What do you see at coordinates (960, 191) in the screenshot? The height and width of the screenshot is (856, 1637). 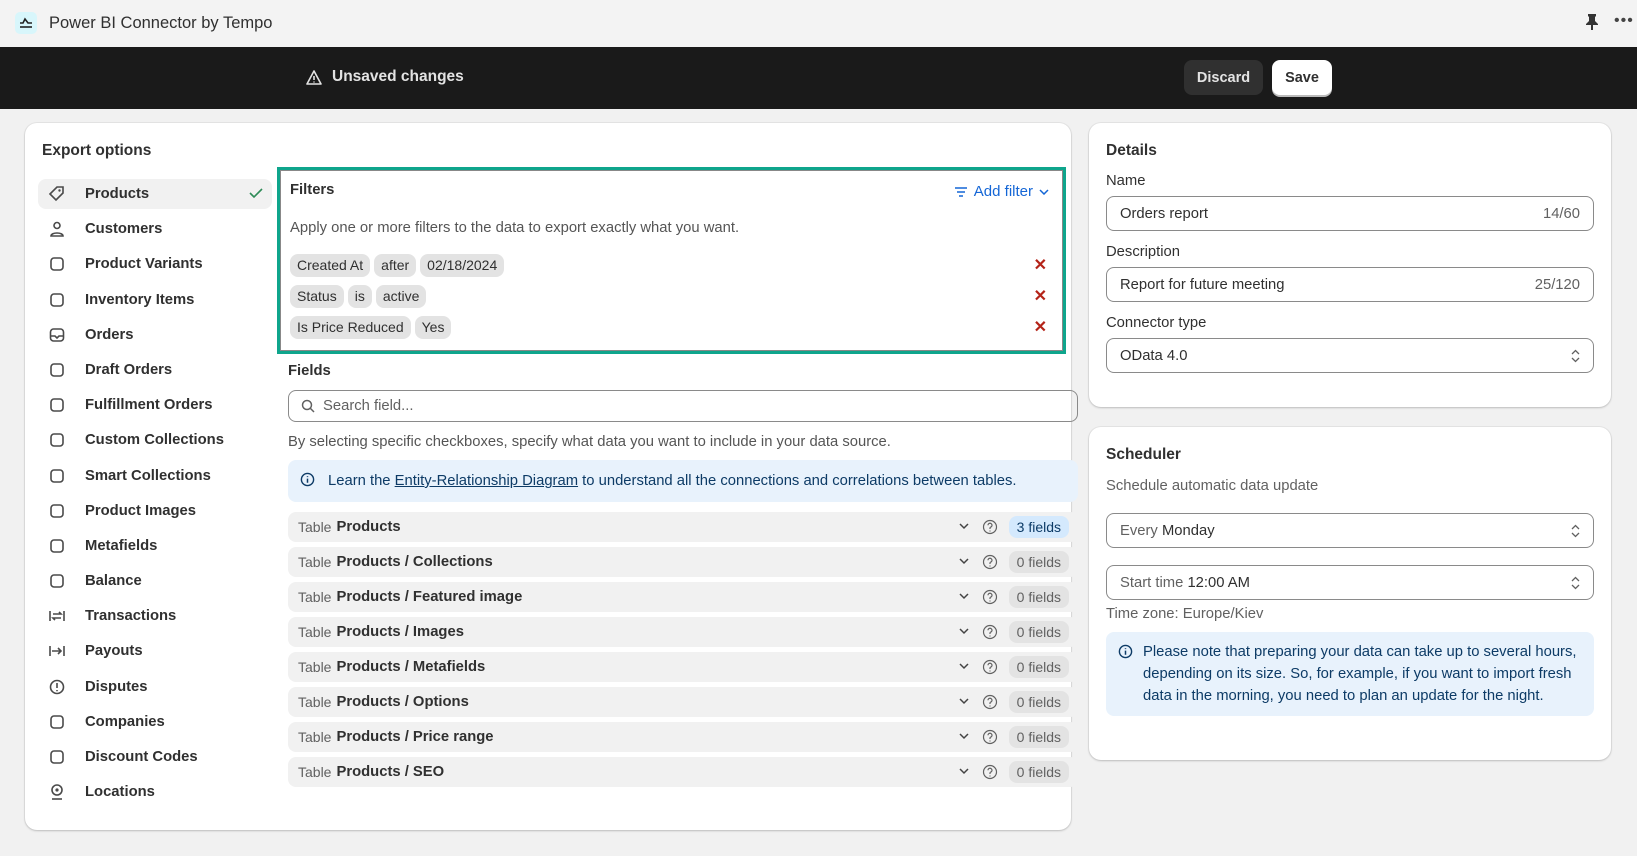 I see `filter-icon` at bounding box center [960, 191].